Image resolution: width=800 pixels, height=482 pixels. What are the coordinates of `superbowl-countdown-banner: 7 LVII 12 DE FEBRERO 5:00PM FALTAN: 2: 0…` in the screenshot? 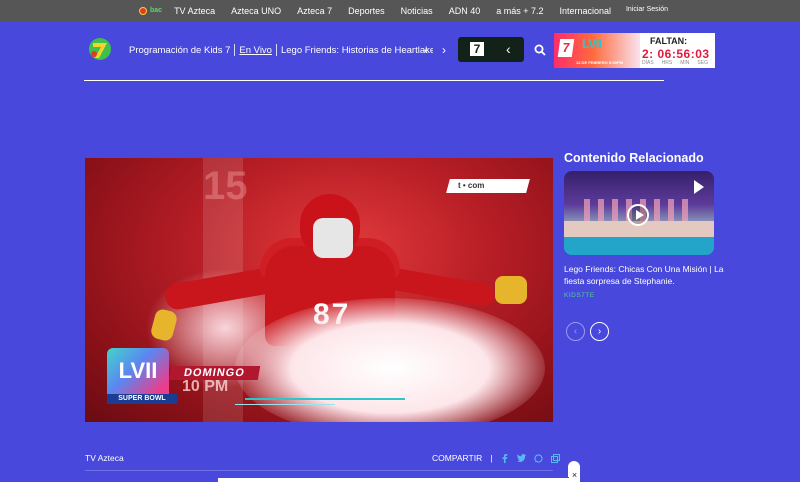 It's located at (634, 50).